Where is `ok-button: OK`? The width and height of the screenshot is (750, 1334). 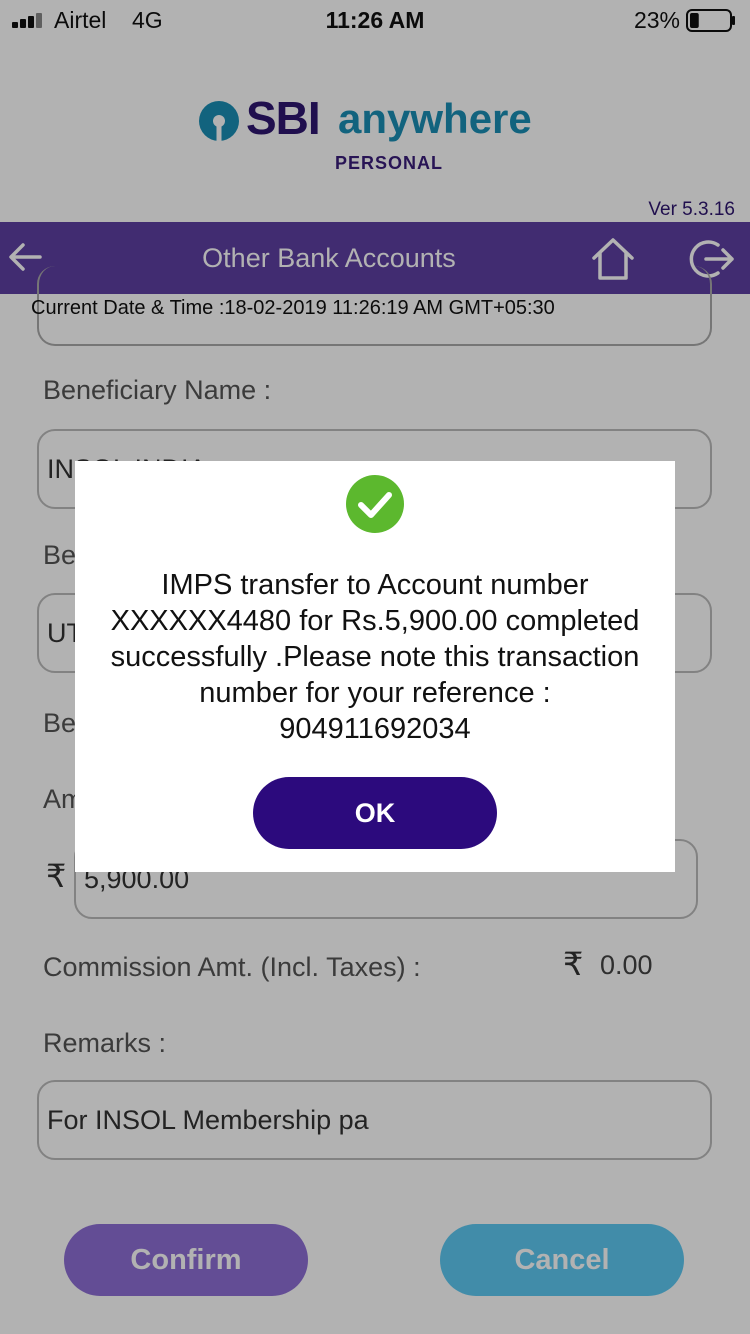 ok-button: OK is located at coordinates (375, 813).